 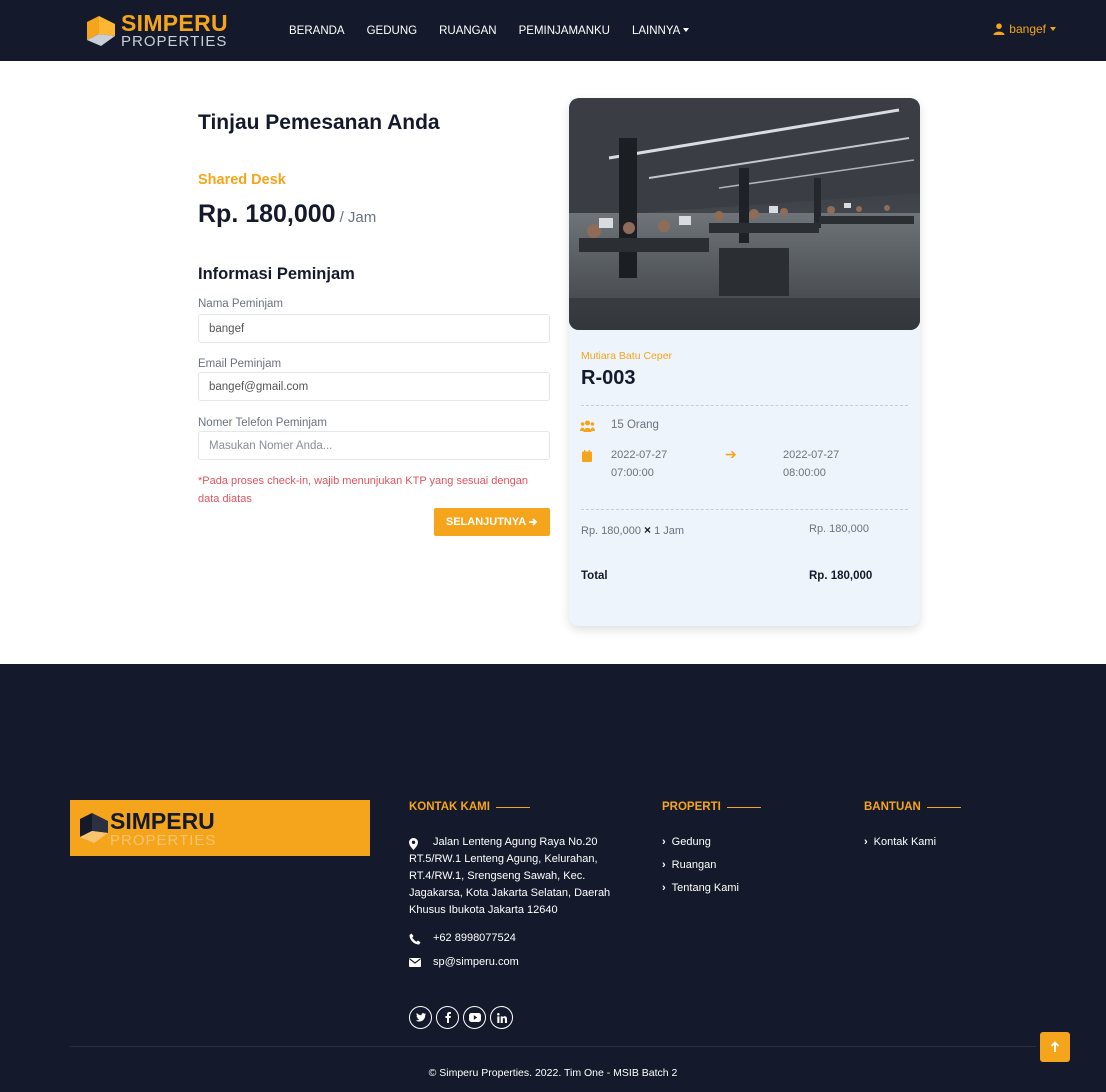 What do you see at coordinates (420, 1017) in the screenshot?
I see `twitter-icon` at bounding box center [420, 1017].